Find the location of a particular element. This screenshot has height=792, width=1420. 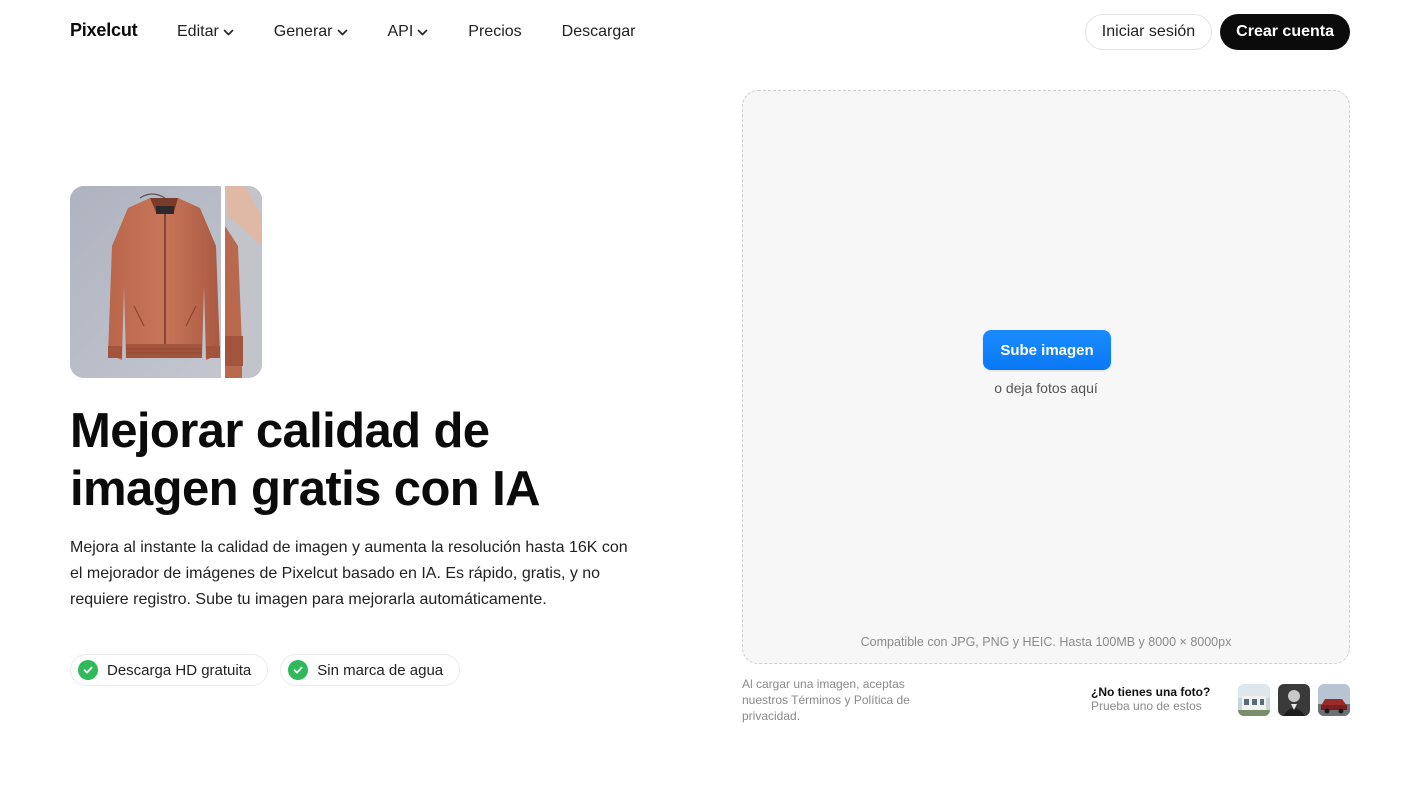

nav-item-generar: Generar is located at coordinates (311, 32).